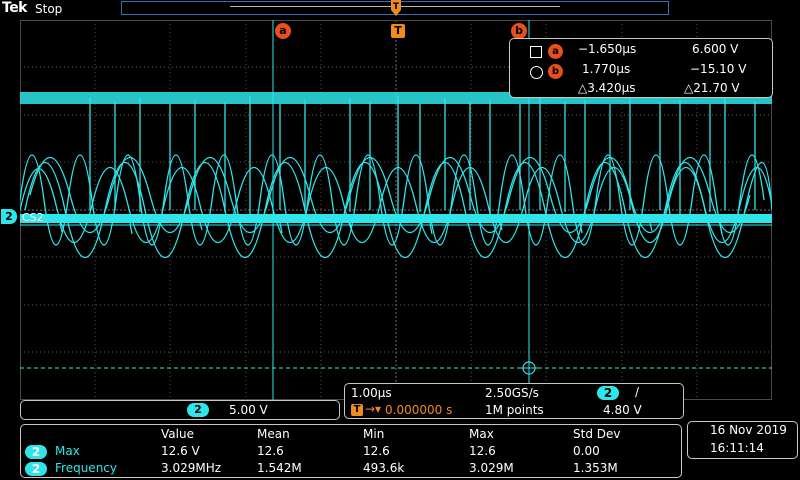  Describe the element at coordinates (491, 468) in the screenshot. I see `measurement-row-max: 3.029M` at that location.